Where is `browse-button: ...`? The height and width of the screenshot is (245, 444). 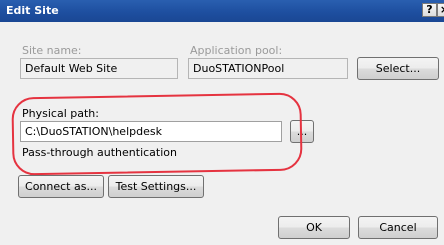
browse-button: ... is located at coordinates (302, 131).